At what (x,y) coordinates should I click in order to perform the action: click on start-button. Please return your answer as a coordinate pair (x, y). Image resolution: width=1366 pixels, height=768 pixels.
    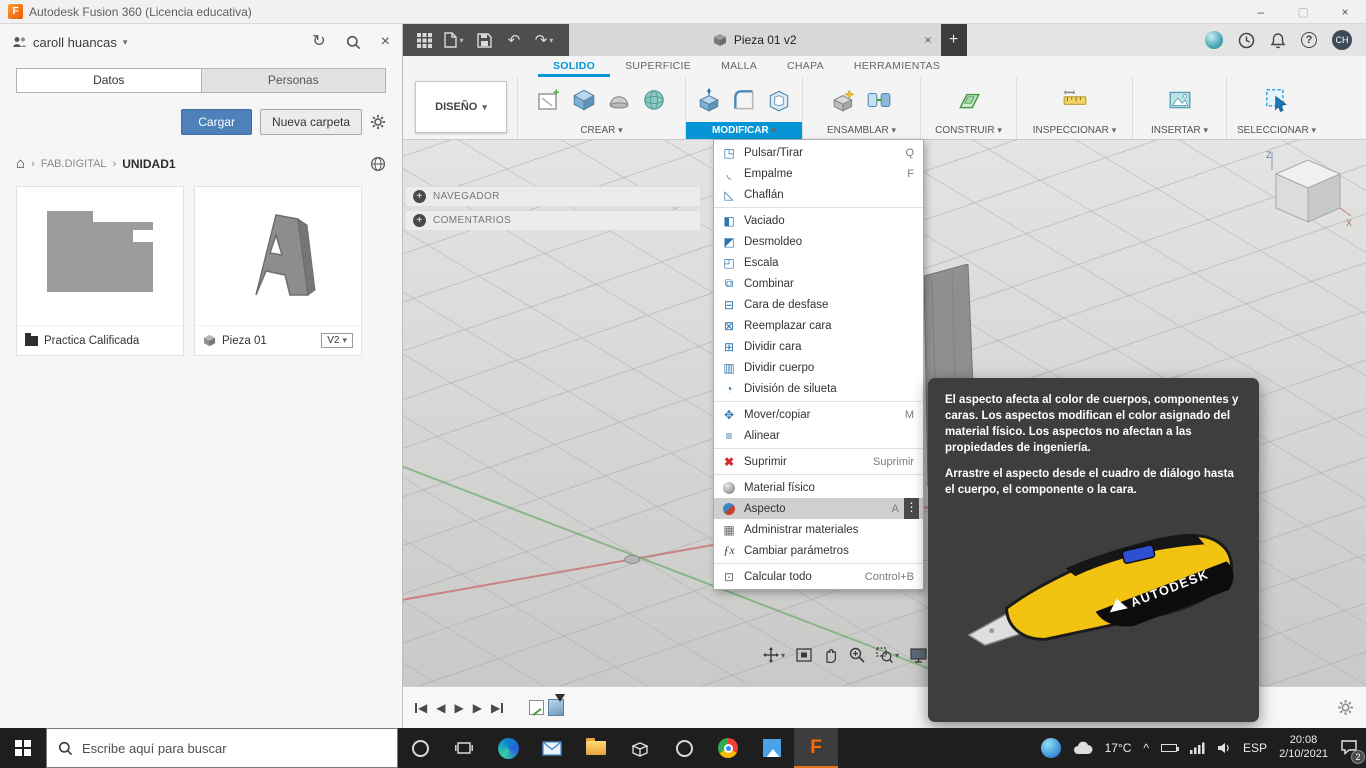
    Looking at the image, I should click on (23, 748).